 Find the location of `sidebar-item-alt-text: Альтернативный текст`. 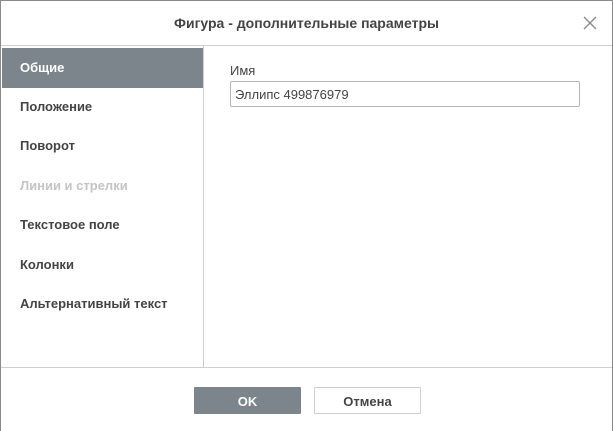

sidebar-item-alt-text: Альтернативный текст is located at coordinates (102, 304).